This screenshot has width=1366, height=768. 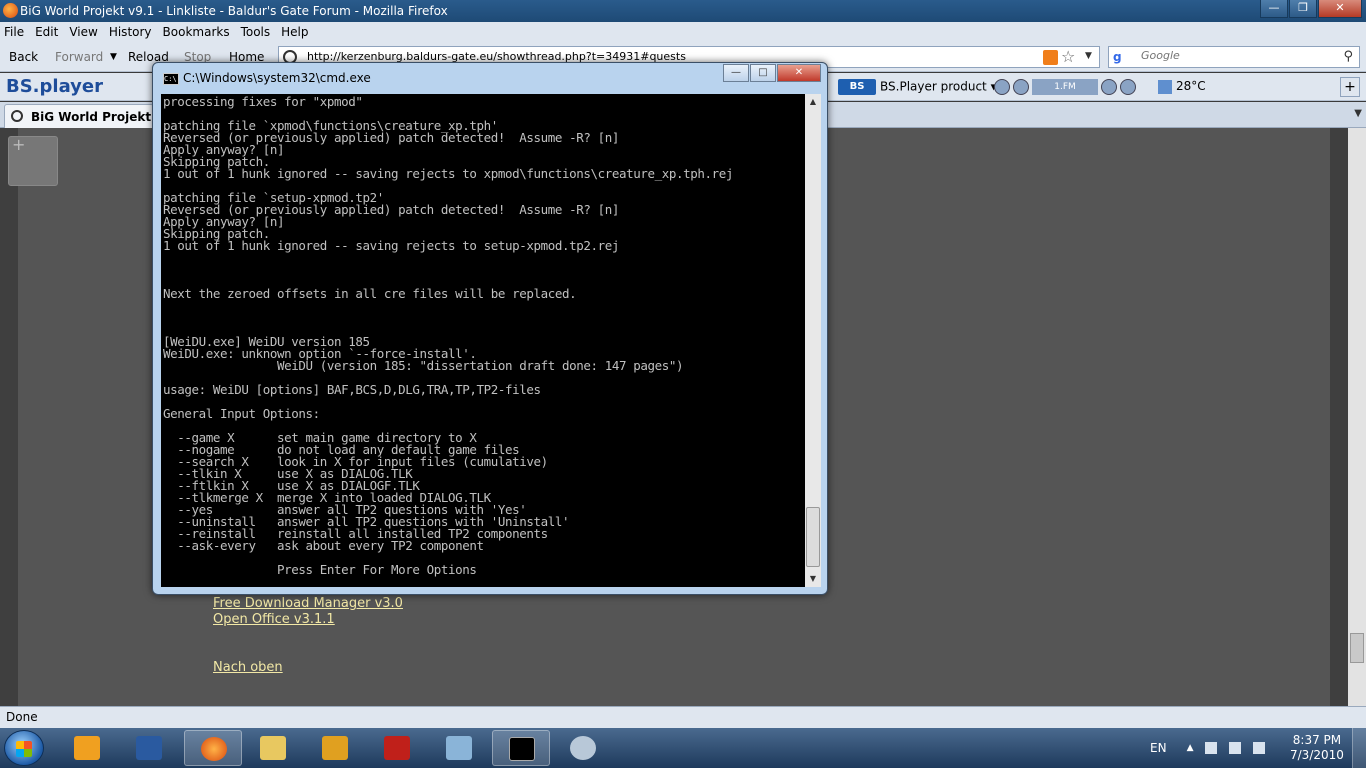 I want to click on taskbar-paint, so click(x=583, y=748).